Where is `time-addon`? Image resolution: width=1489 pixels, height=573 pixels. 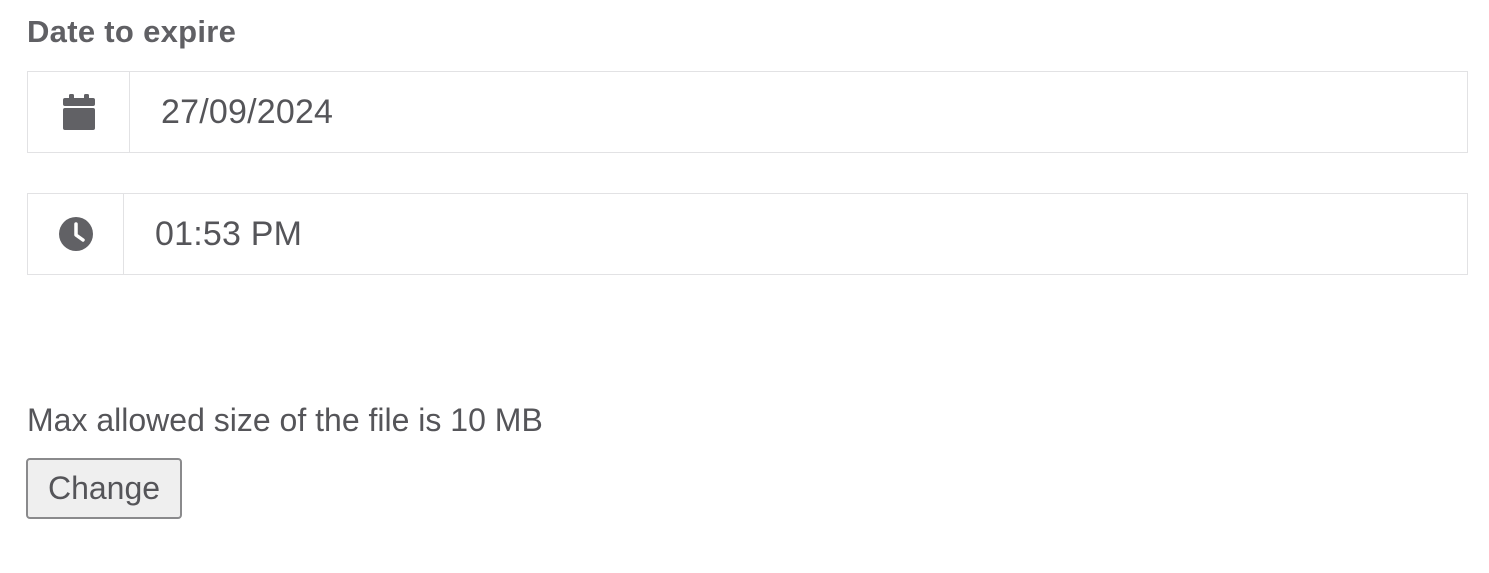 time-addon is located at coordinates (76, 234).